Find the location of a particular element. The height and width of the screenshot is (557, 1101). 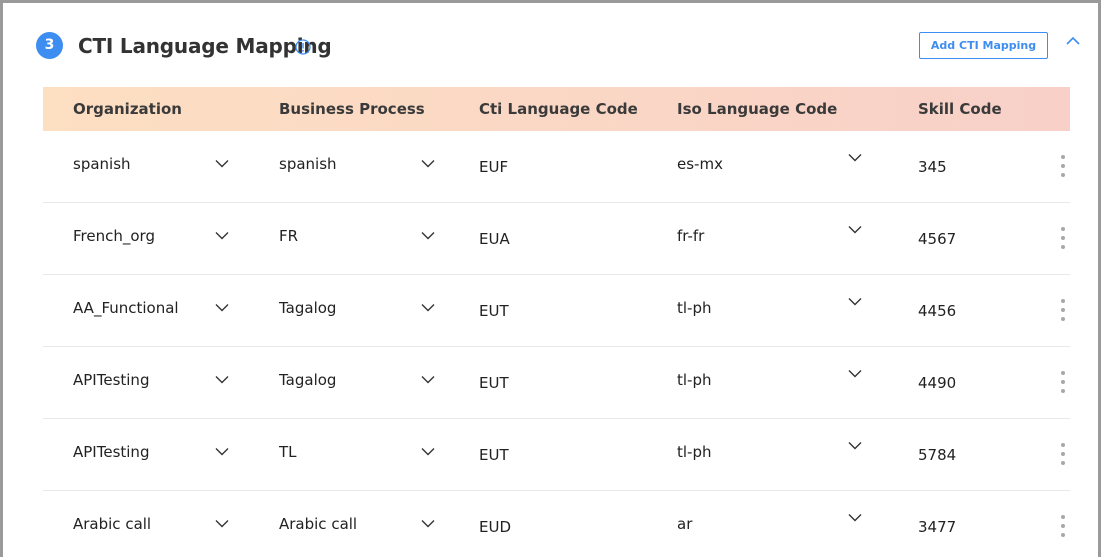

cti-language-code-value: EUA is located at coordinates (494, 239).